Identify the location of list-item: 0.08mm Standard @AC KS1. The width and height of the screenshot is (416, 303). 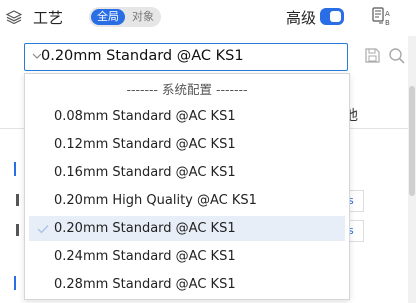
(187, 116).